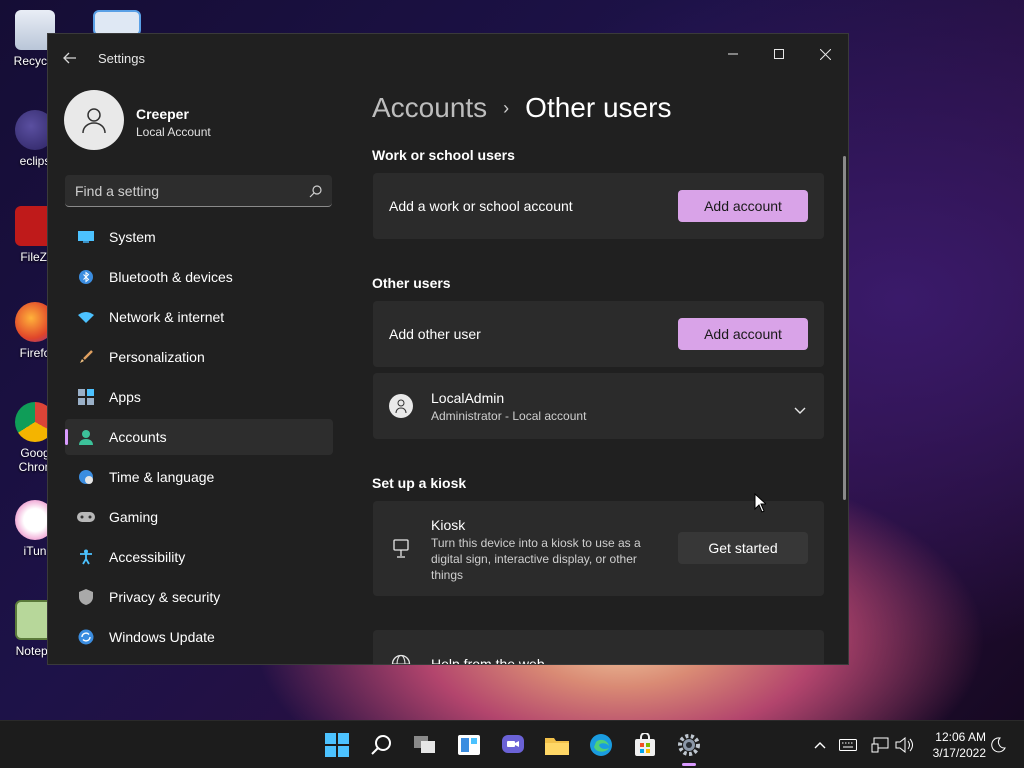 This screenshot has height=768, width=1024. What do you see at coordinates (435, 334) in the screenshot?
I see `add-other-user-label: Add other user` at bounding box center [435, 334].